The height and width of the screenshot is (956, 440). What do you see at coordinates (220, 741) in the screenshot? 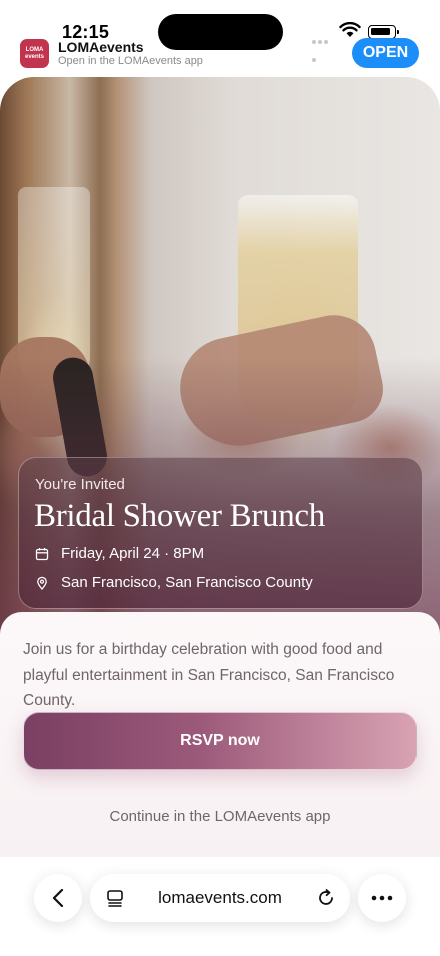
I see `rsvp-button: RSVP now` at bounding box center [220, 741].